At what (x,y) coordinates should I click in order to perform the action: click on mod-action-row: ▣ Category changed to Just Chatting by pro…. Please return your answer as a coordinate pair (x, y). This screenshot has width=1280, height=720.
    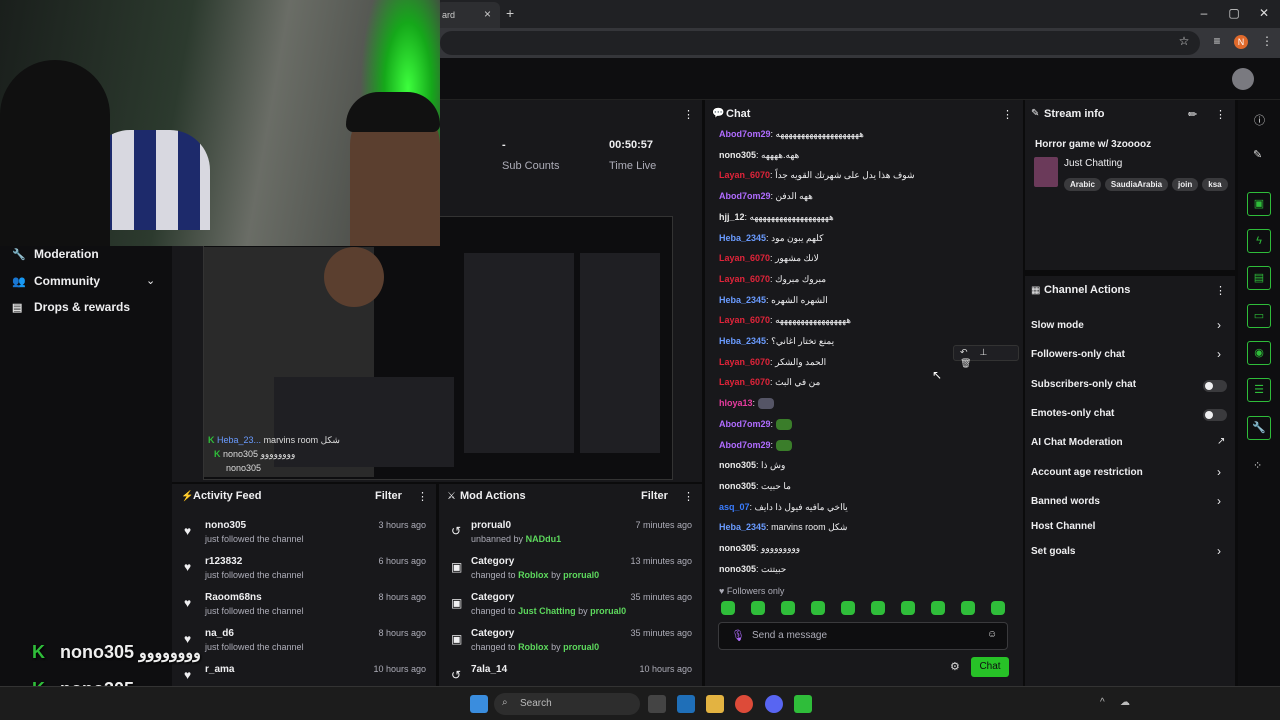
    Looking at the image, I should click on (570, 609).